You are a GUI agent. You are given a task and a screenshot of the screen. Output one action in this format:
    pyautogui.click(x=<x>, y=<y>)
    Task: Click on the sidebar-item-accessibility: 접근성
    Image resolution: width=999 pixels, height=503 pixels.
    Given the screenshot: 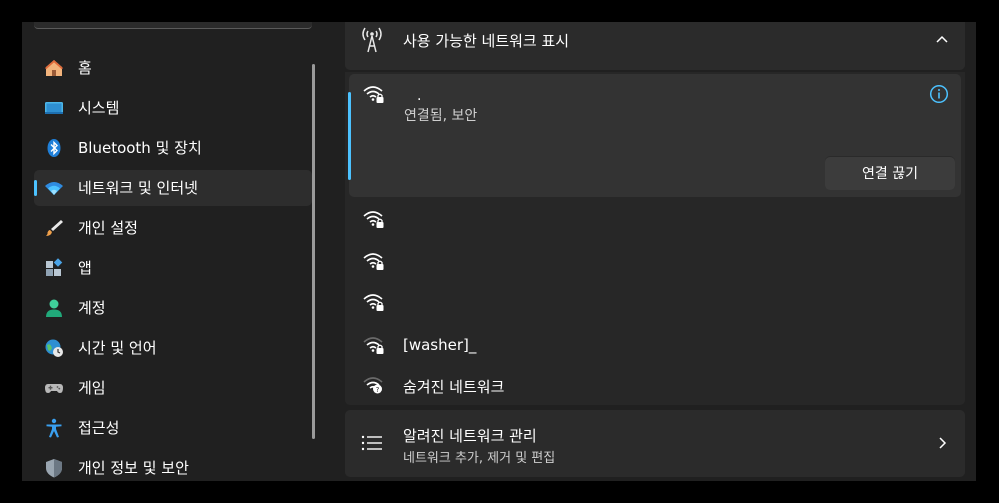 What is the action you would take?
    pyautogui.click(x=173, y=428)
    